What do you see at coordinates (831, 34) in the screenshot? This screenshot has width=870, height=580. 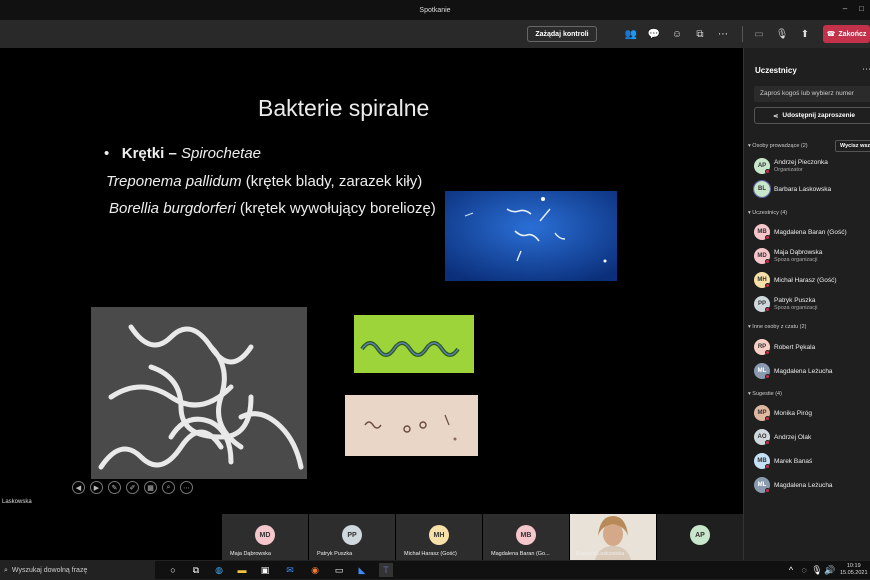 I see `phone-icon: ☎` at bounding box center [831, 34].